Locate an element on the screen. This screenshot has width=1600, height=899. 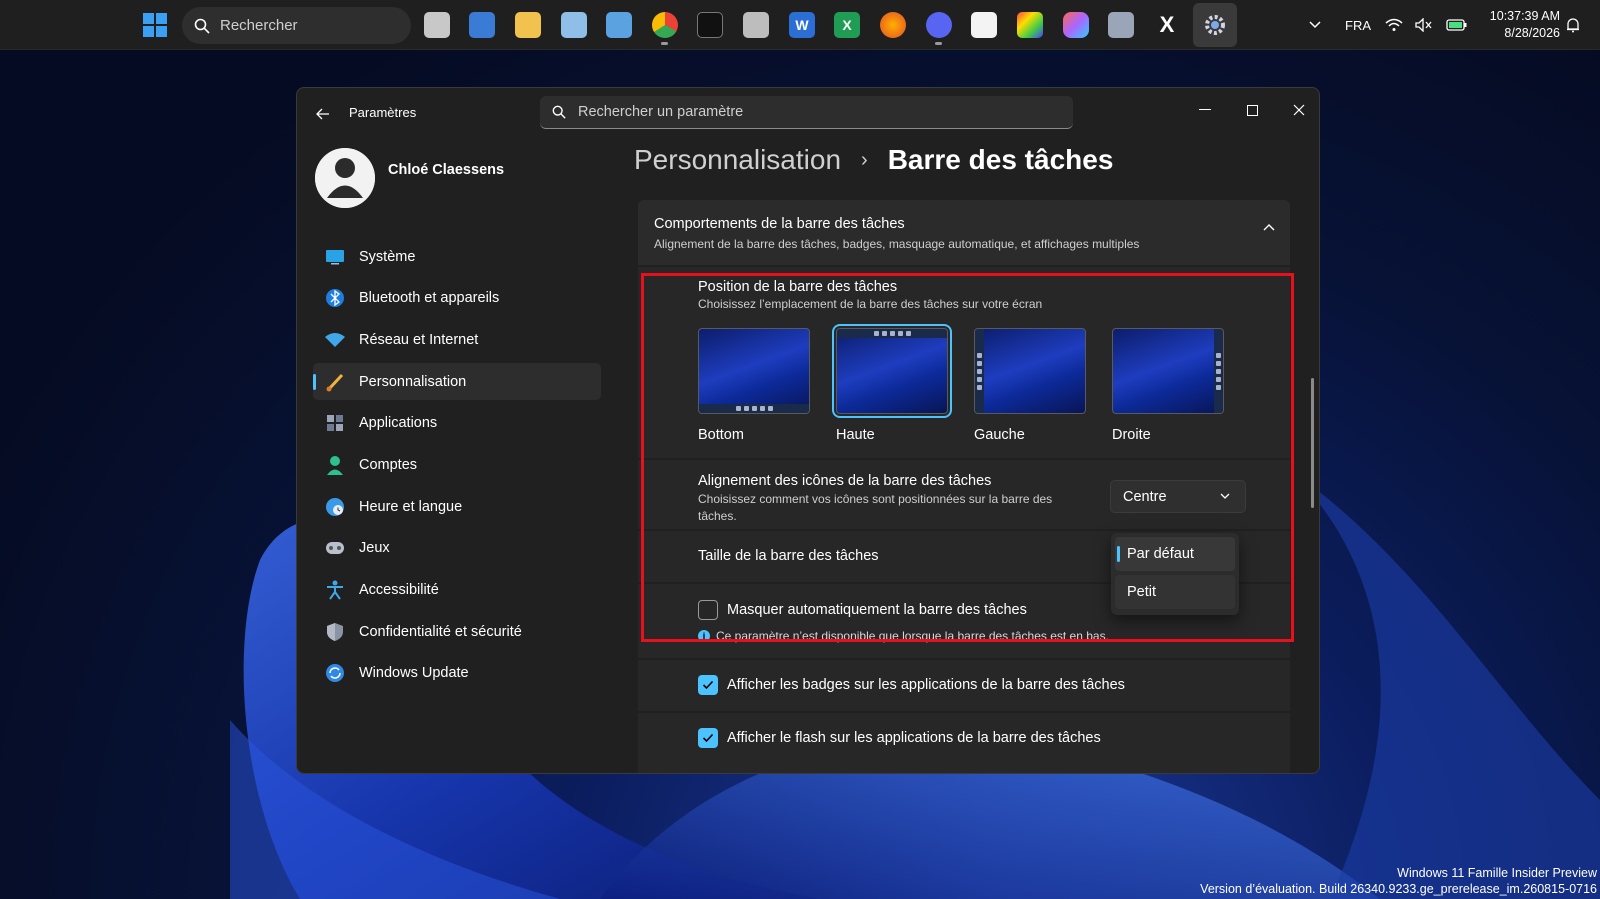
task-view-icon is located at coordinates (437, 25).